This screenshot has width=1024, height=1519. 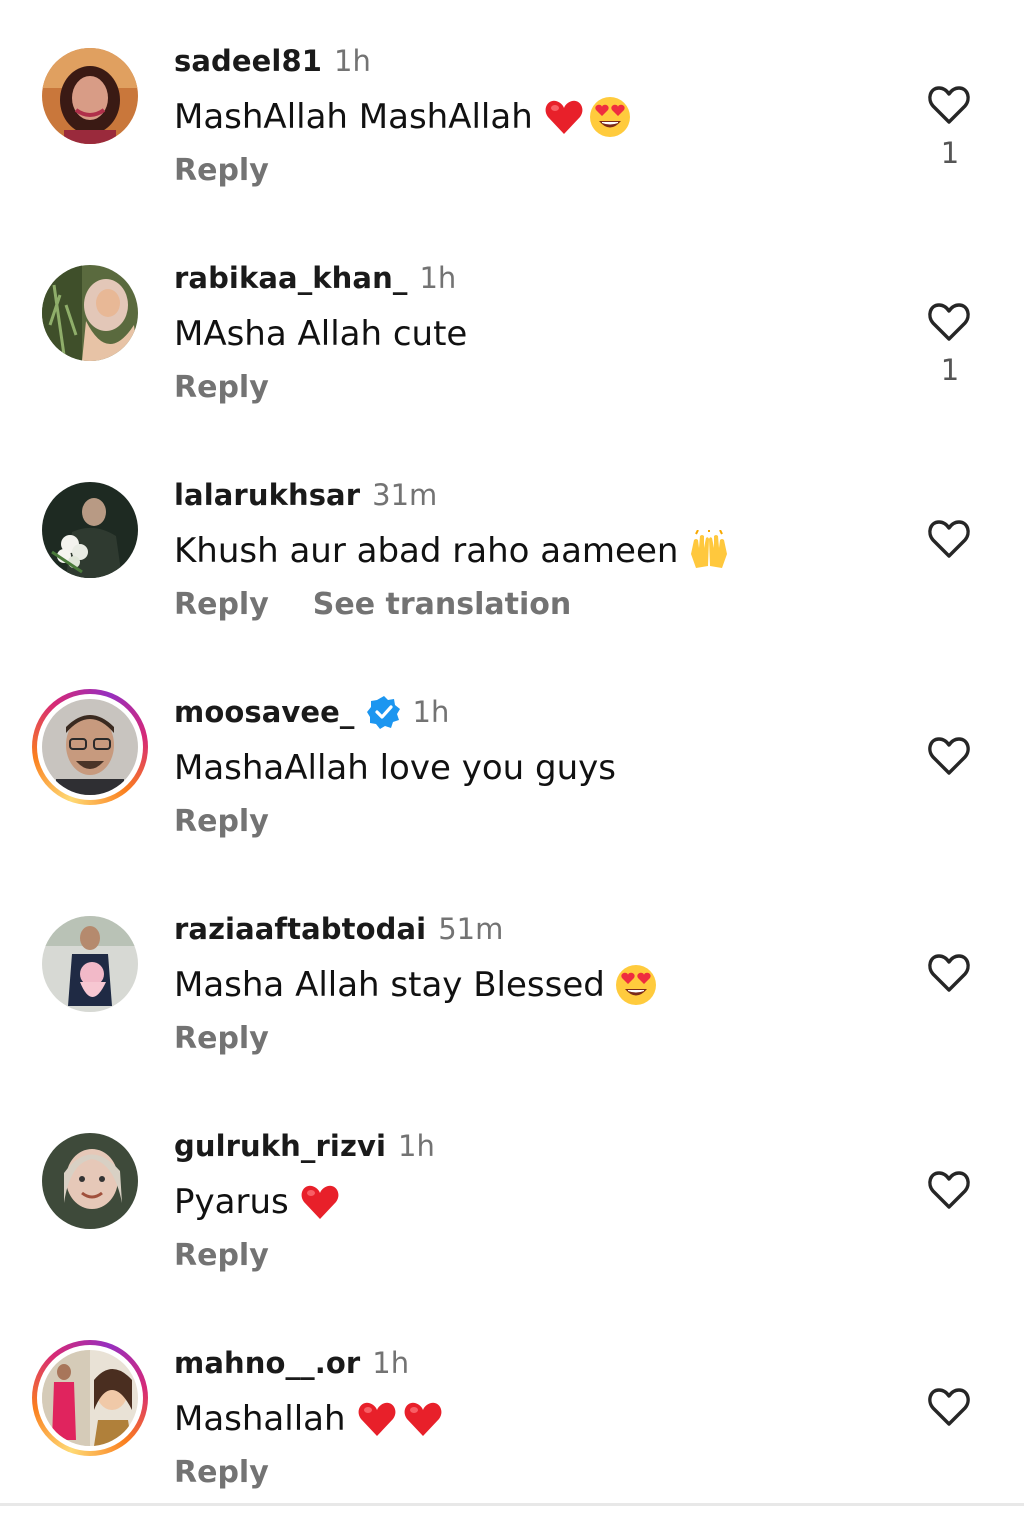 What do you see at coordinates (290, 278) in the screenshot?
I see `username-link: rabikaa_khan_` at bounding box center [290, 278].